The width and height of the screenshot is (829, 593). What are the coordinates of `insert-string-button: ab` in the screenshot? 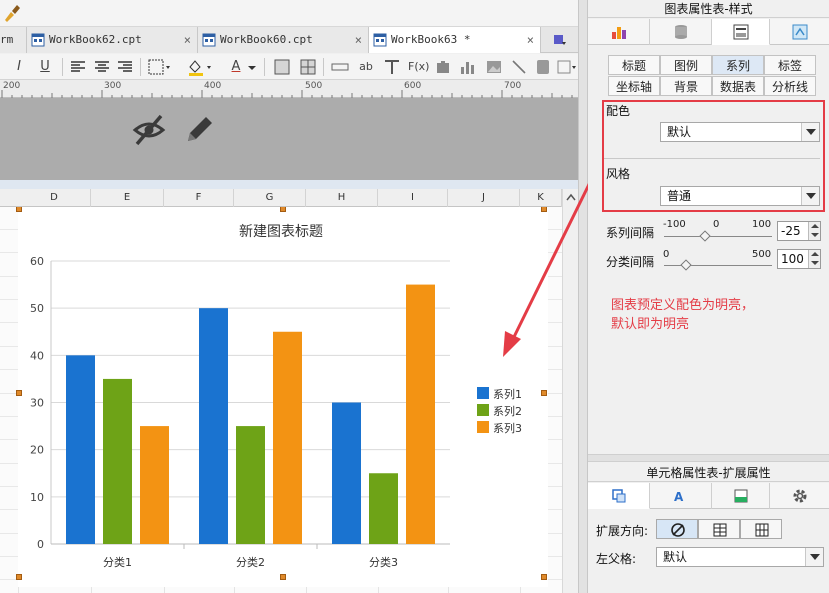 It's located at (366, 67).